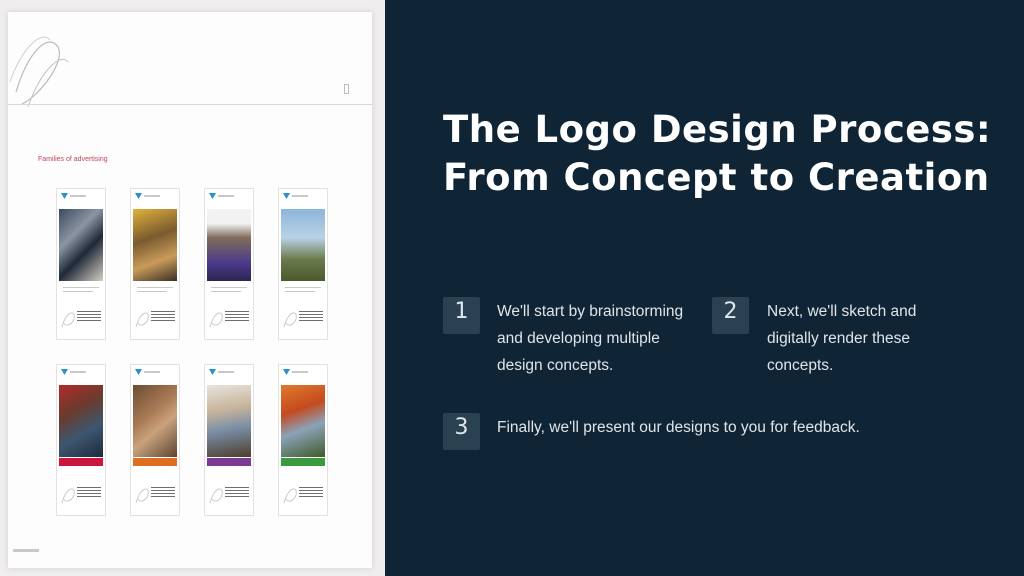 This screenshot has height=576, width=1024. Describe the element at coordinates (346, 89) in the screenshot. I see `scroll-handle` at that location.